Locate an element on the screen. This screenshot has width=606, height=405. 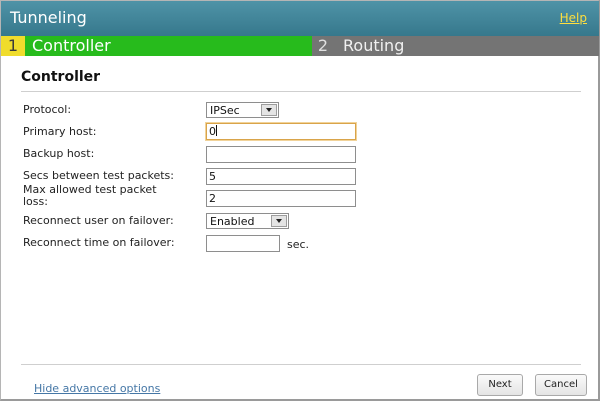
protocol-dropdown-button is located at coordinates (269, 110).